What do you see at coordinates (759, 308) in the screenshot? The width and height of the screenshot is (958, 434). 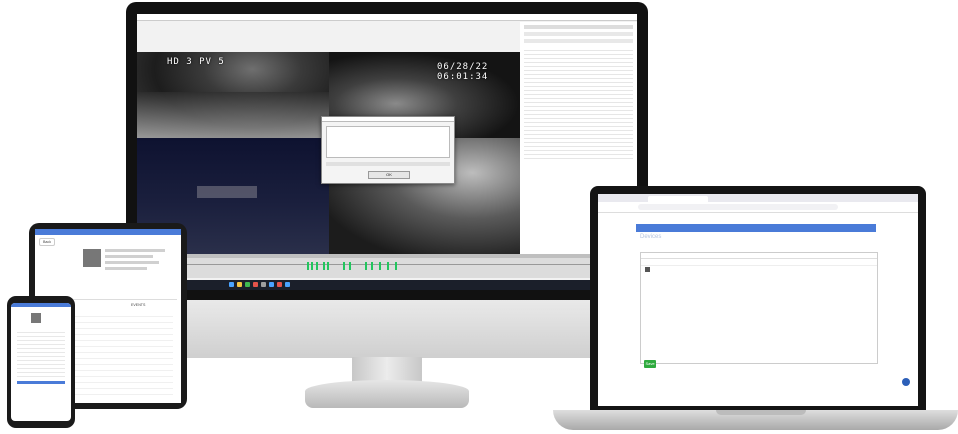 I see `devices-panel` at bounding box center [759, 308].